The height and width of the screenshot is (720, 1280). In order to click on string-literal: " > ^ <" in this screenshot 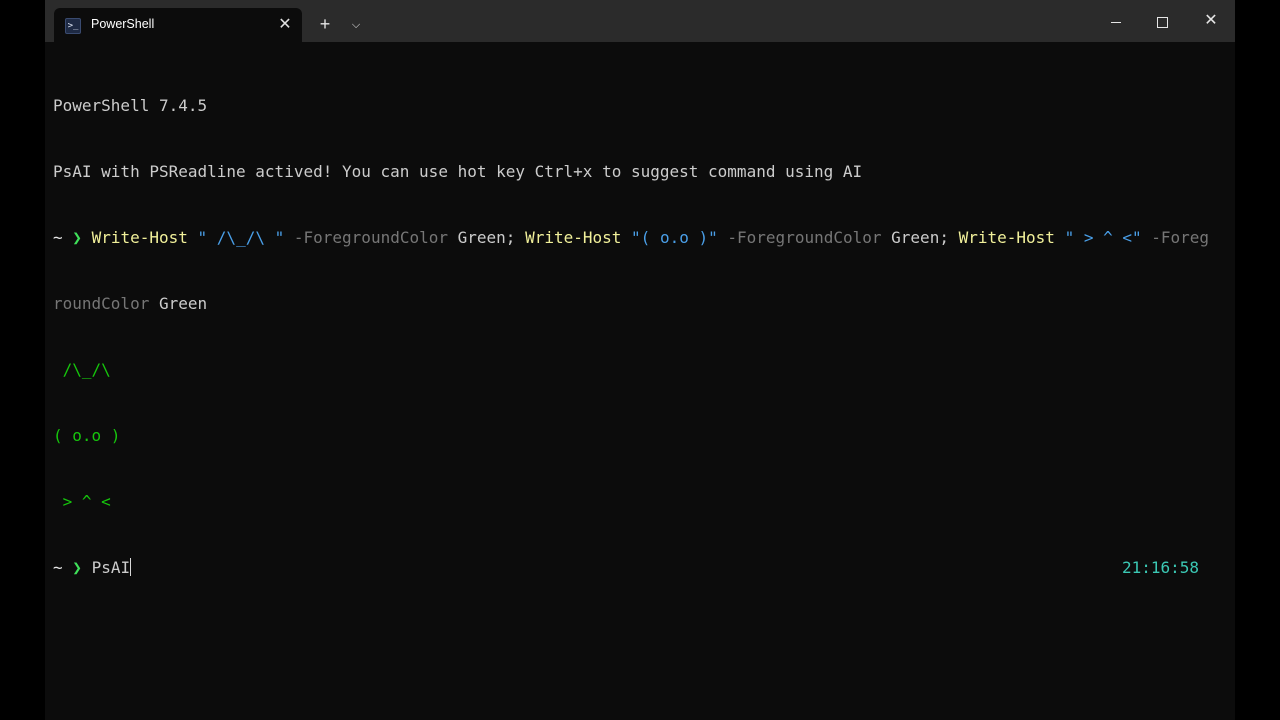, I will do `click(1103, 237)`.